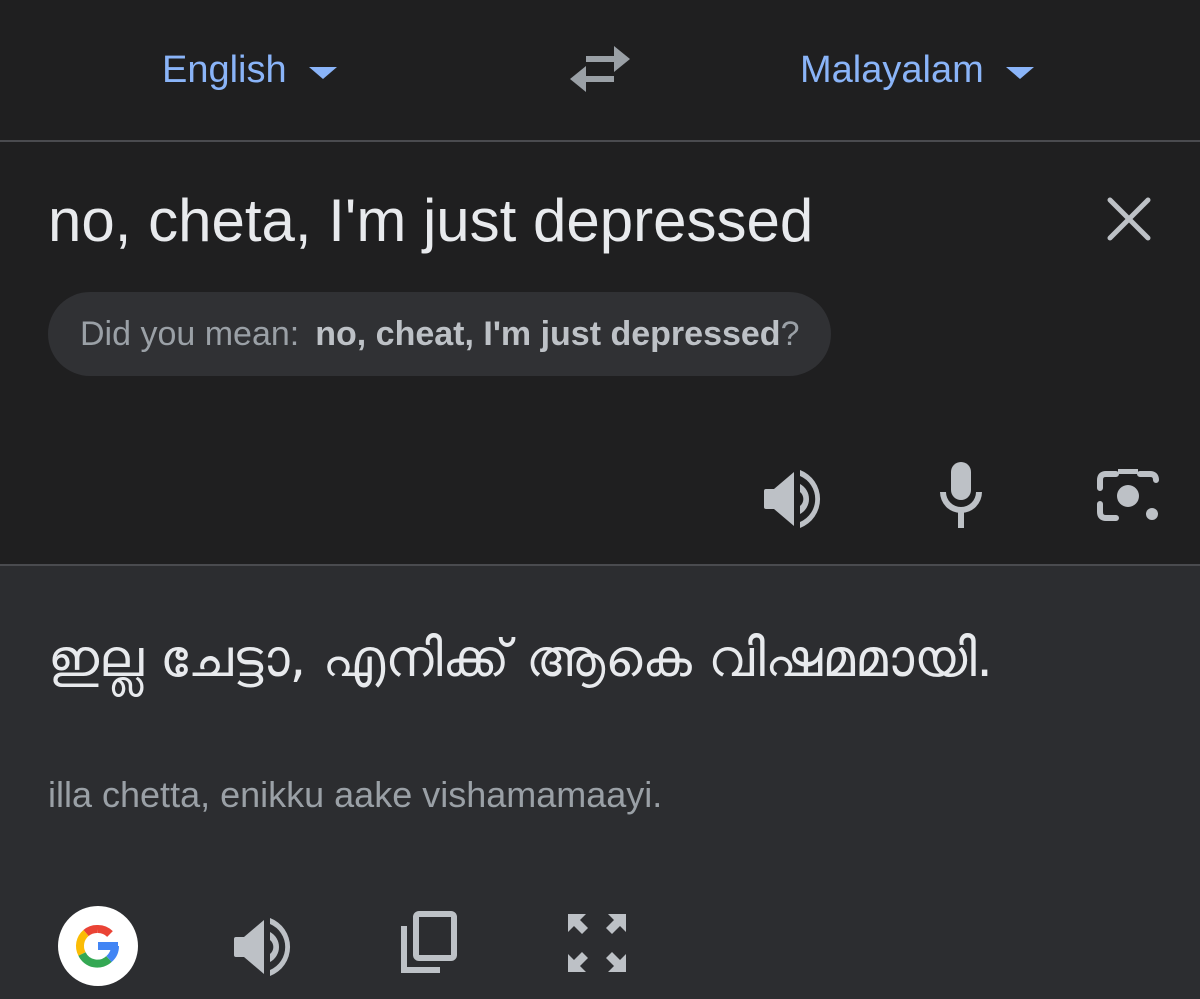  I want to click on suggested-text: no, cheat, I'm just depressed, so click(548, 333).